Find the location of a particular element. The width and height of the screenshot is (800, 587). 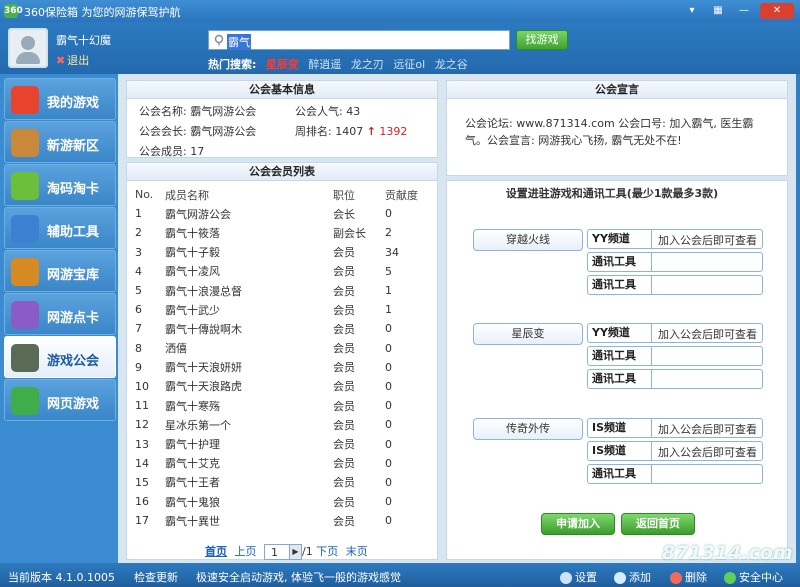

last-page-link: 末页 is located at coordinates (357, 551).